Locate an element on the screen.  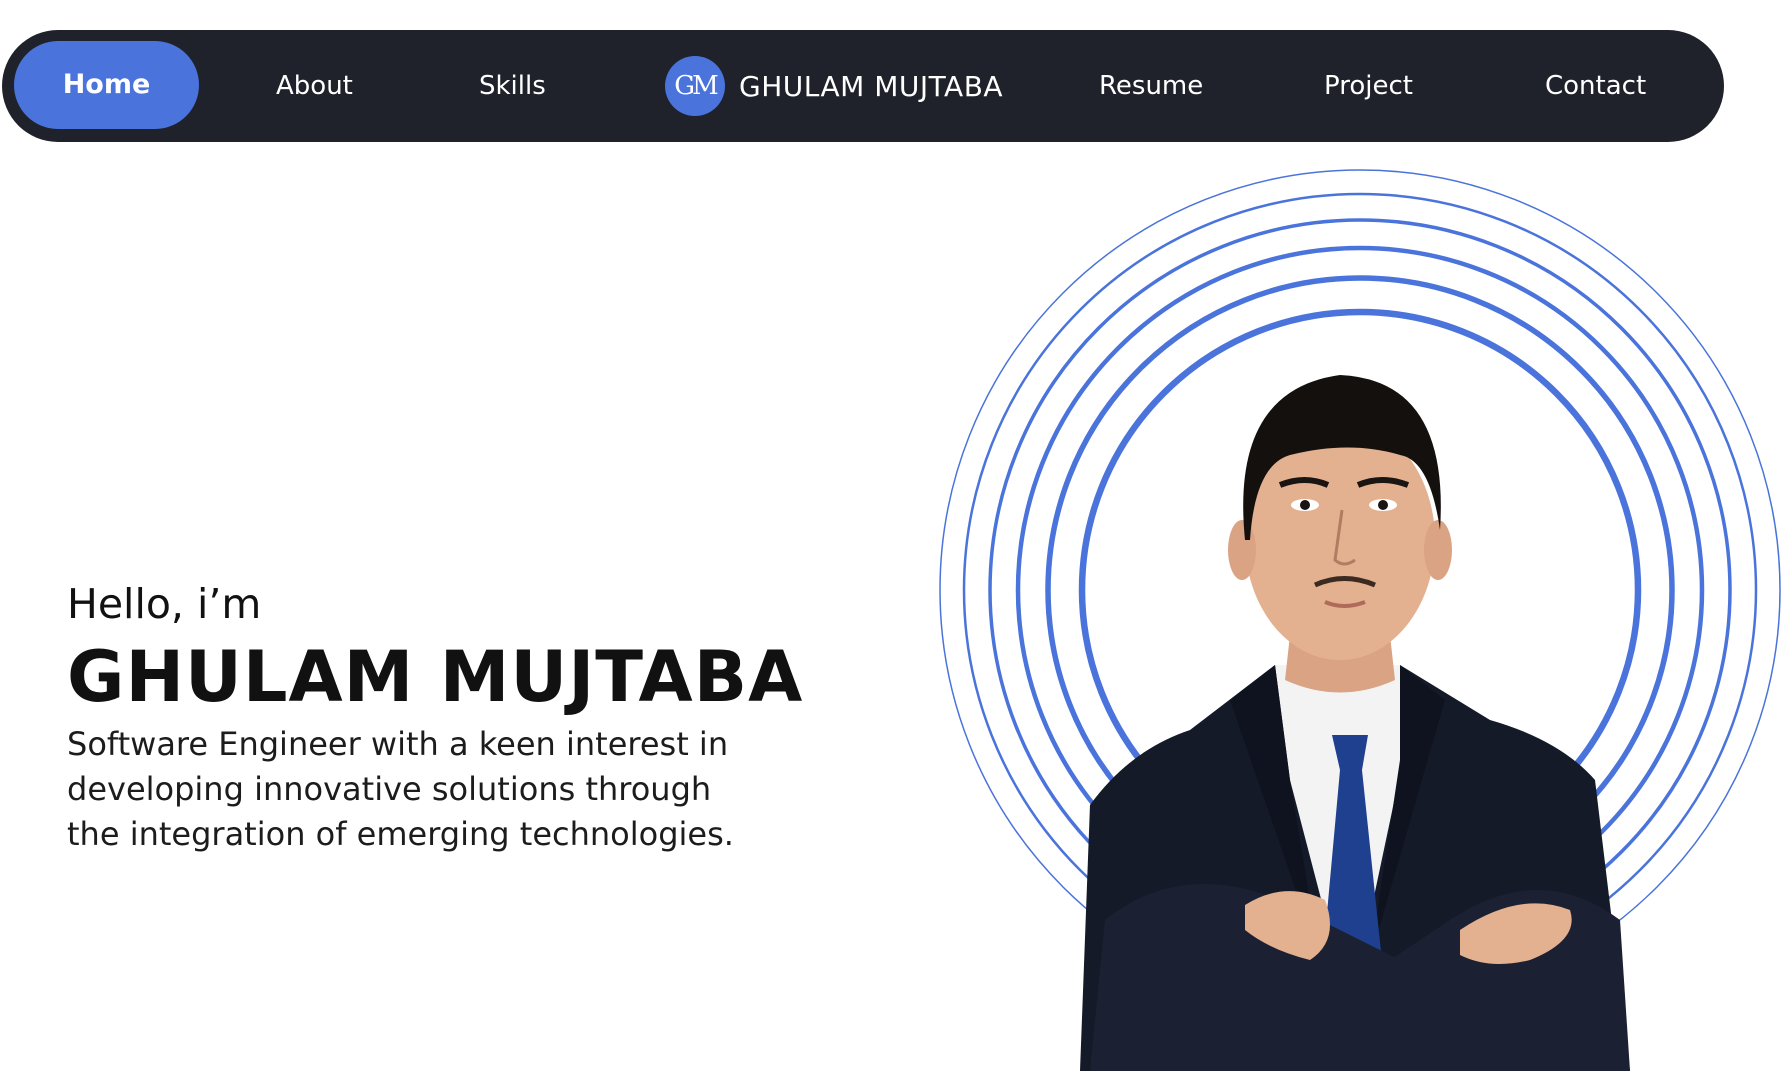
nav-home-link: Home is located at coordinates (106, 85).